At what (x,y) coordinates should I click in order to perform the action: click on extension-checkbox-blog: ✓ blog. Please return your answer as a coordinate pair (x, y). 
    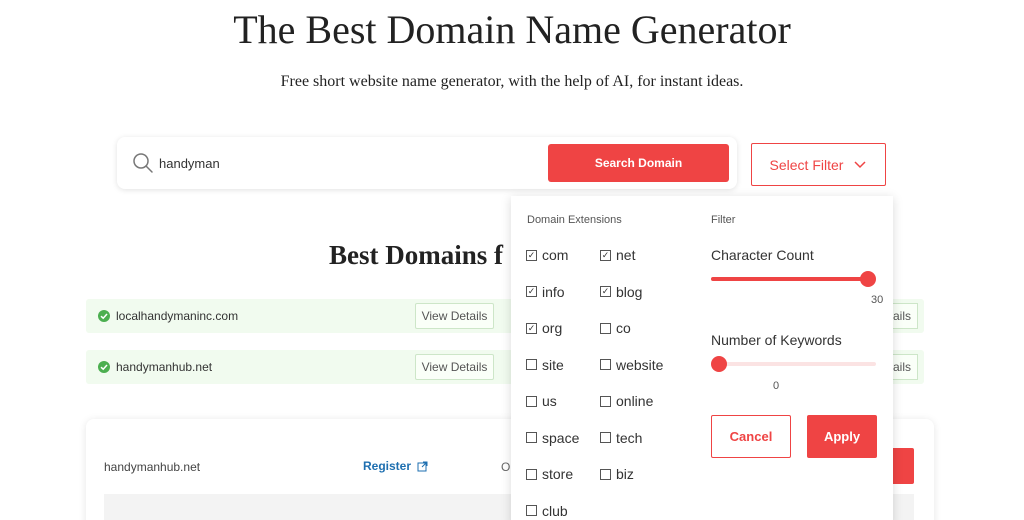
    Looking at the image, I should click on (621, 292).